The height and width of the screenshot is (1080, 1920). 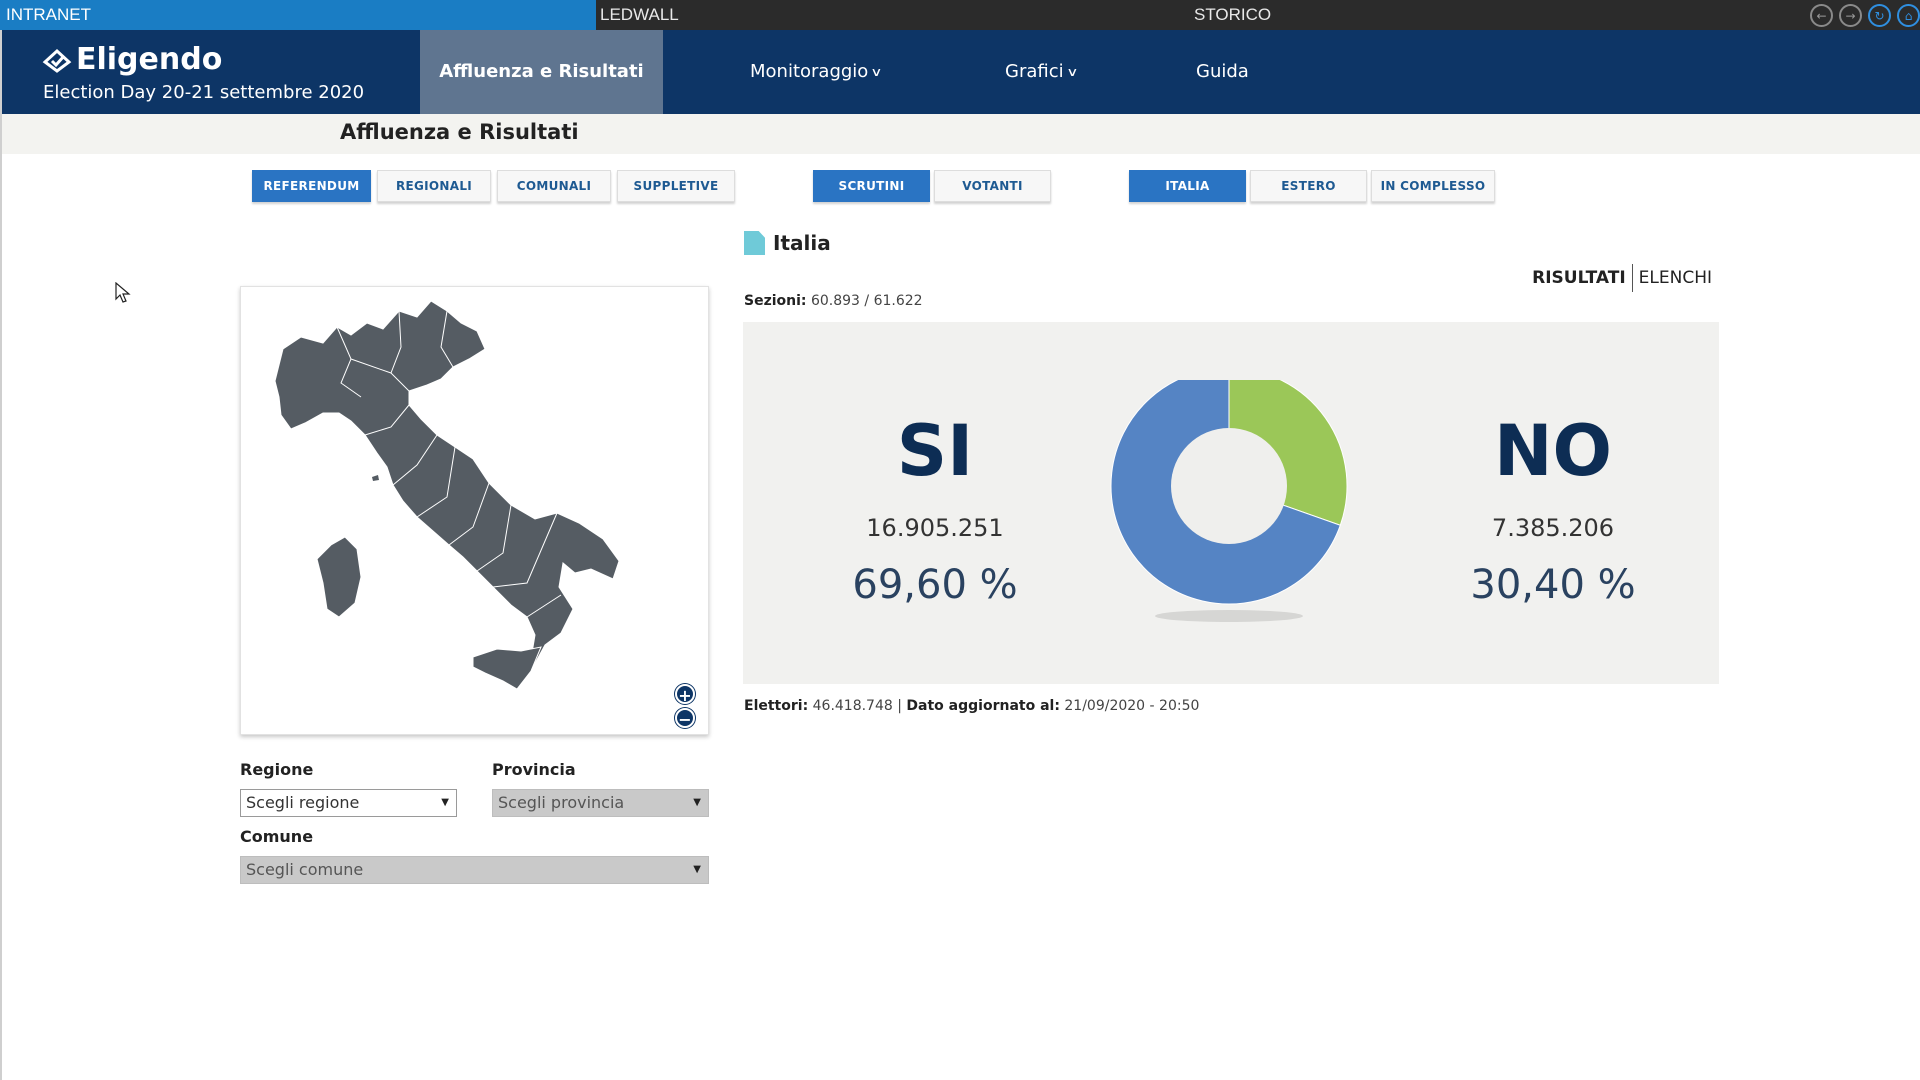 What do you see at coordinates (1132, 706) in the screenshot?
I see `updated-value: 21/09/2020 - 20:50` at bounding box center [1132, 706].